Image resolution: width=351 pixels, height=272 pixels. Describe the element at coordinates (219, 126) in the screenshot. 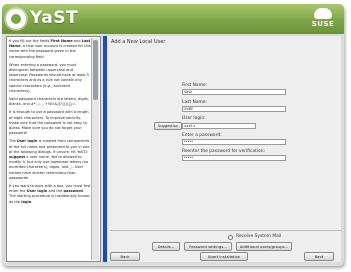

I see `user-login-input: vasil.z` at that location.